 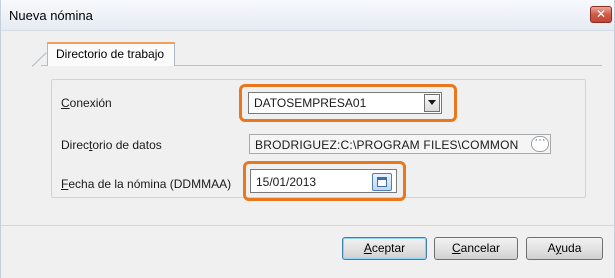 What do you see at coordinates (432, 103) in the screenshot?
I see `chevron-down-icon` at bounding box center [432, 103].